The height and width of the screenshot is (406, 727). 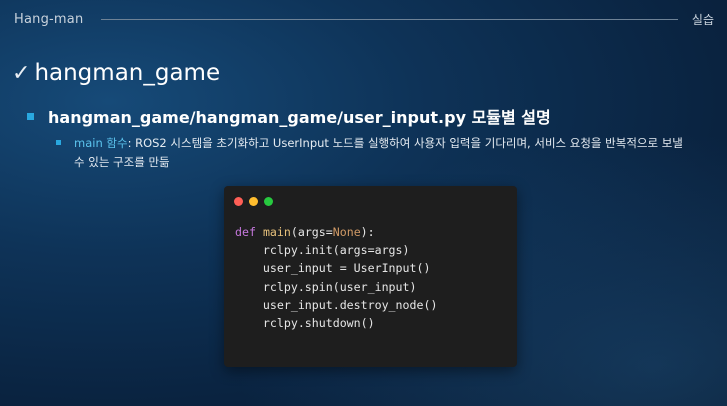 I want to click on code-line-3: user_input = UserInput(), so click(x=336, y=268).